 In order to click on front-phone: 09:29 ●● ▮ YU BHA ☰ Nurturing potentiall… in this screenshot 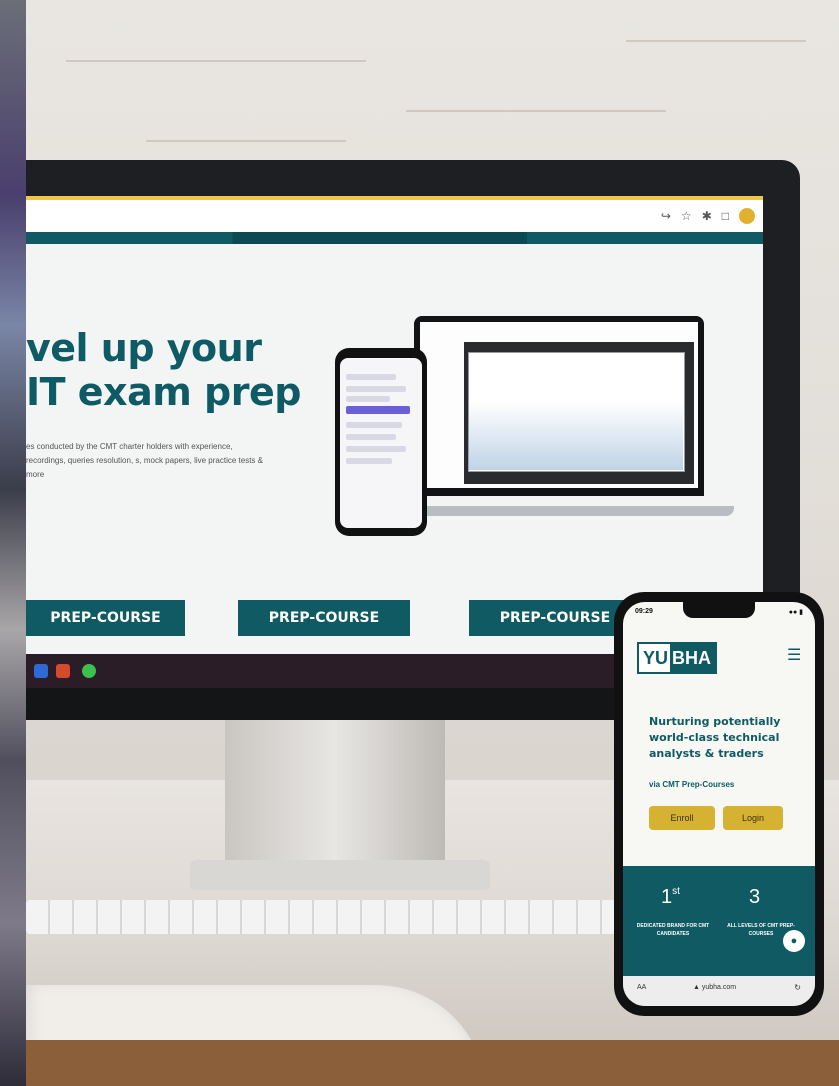, I will do `click(719, 804)`.